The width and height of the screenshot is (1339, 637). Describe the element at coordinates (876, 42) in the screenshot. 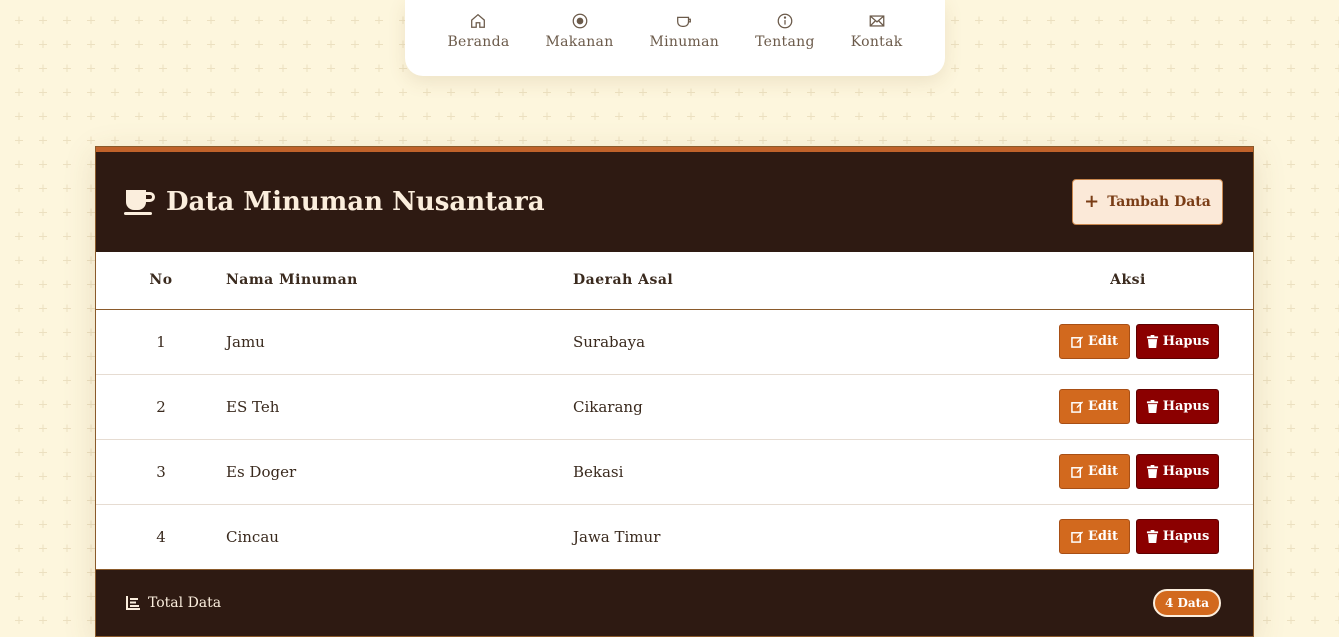

I see `nav-label-kontak: Kontak` at that location.